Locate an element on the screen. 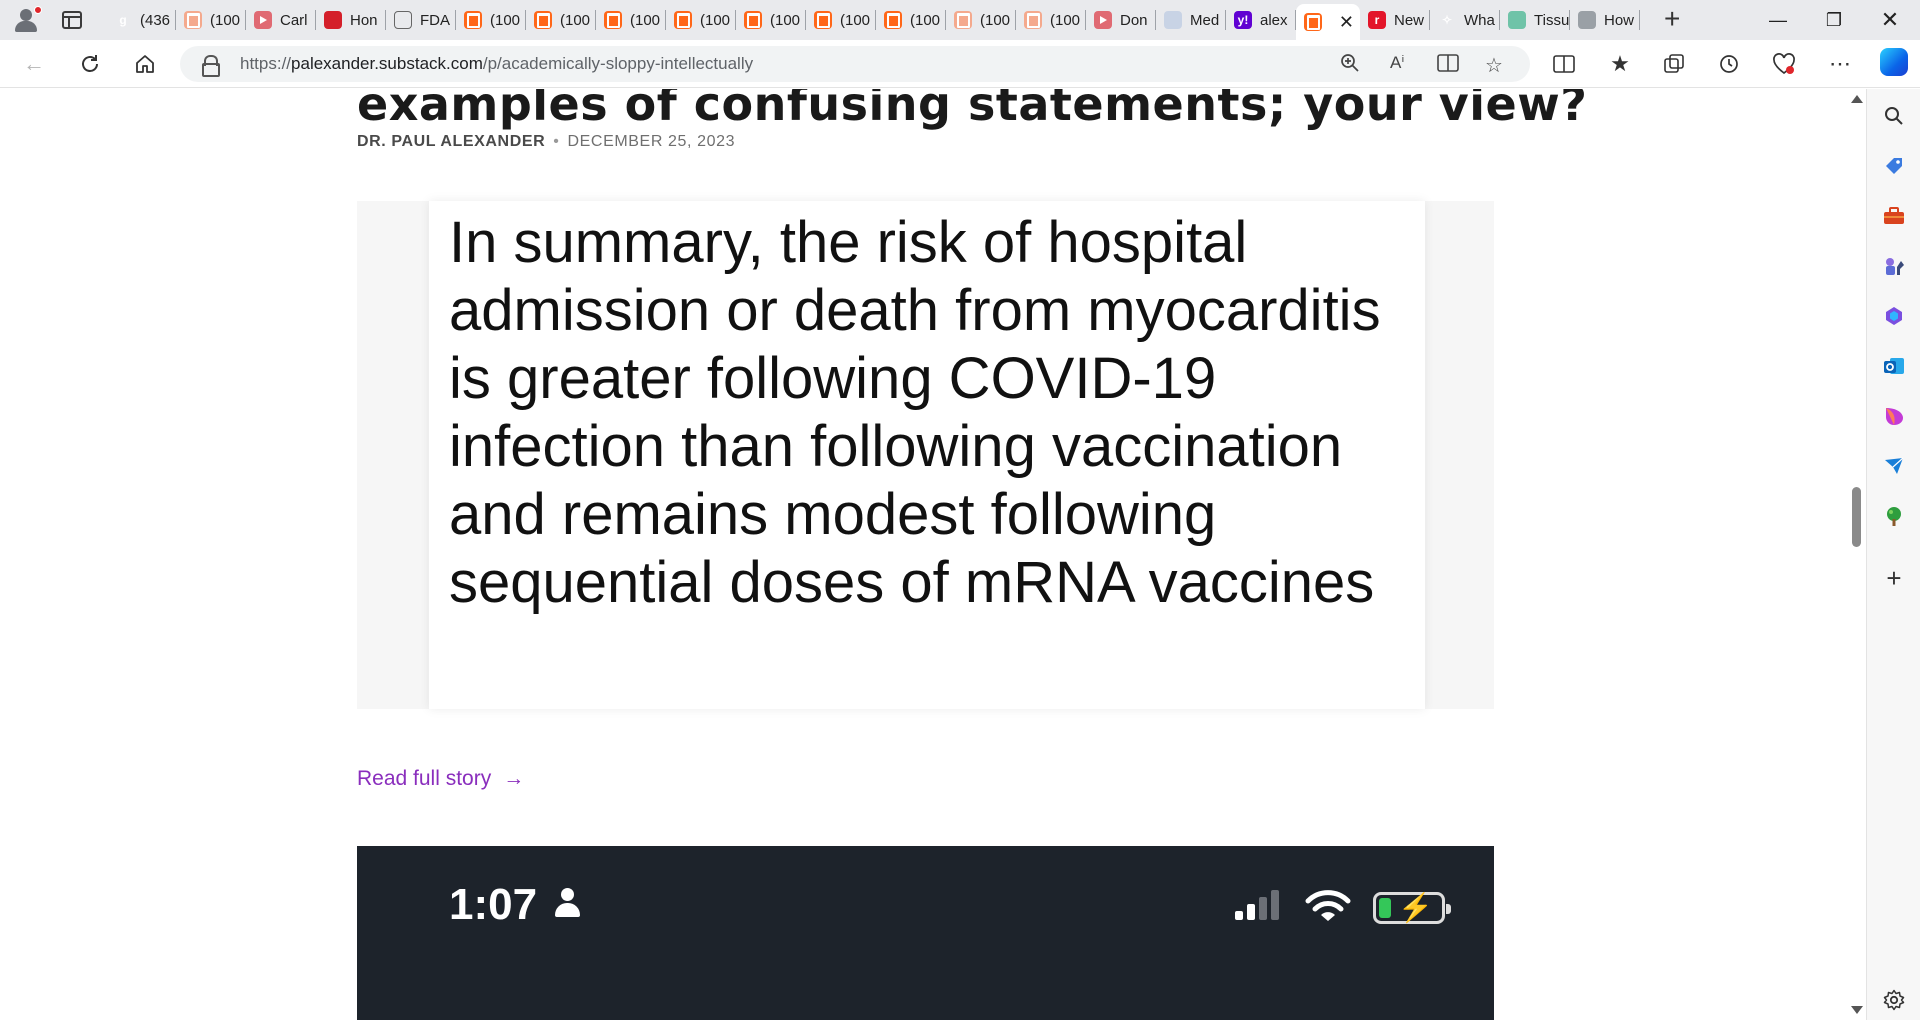 This screenshot has height=1020, width=1920. browser-tab: Carl is located at coordinates (281, 20).